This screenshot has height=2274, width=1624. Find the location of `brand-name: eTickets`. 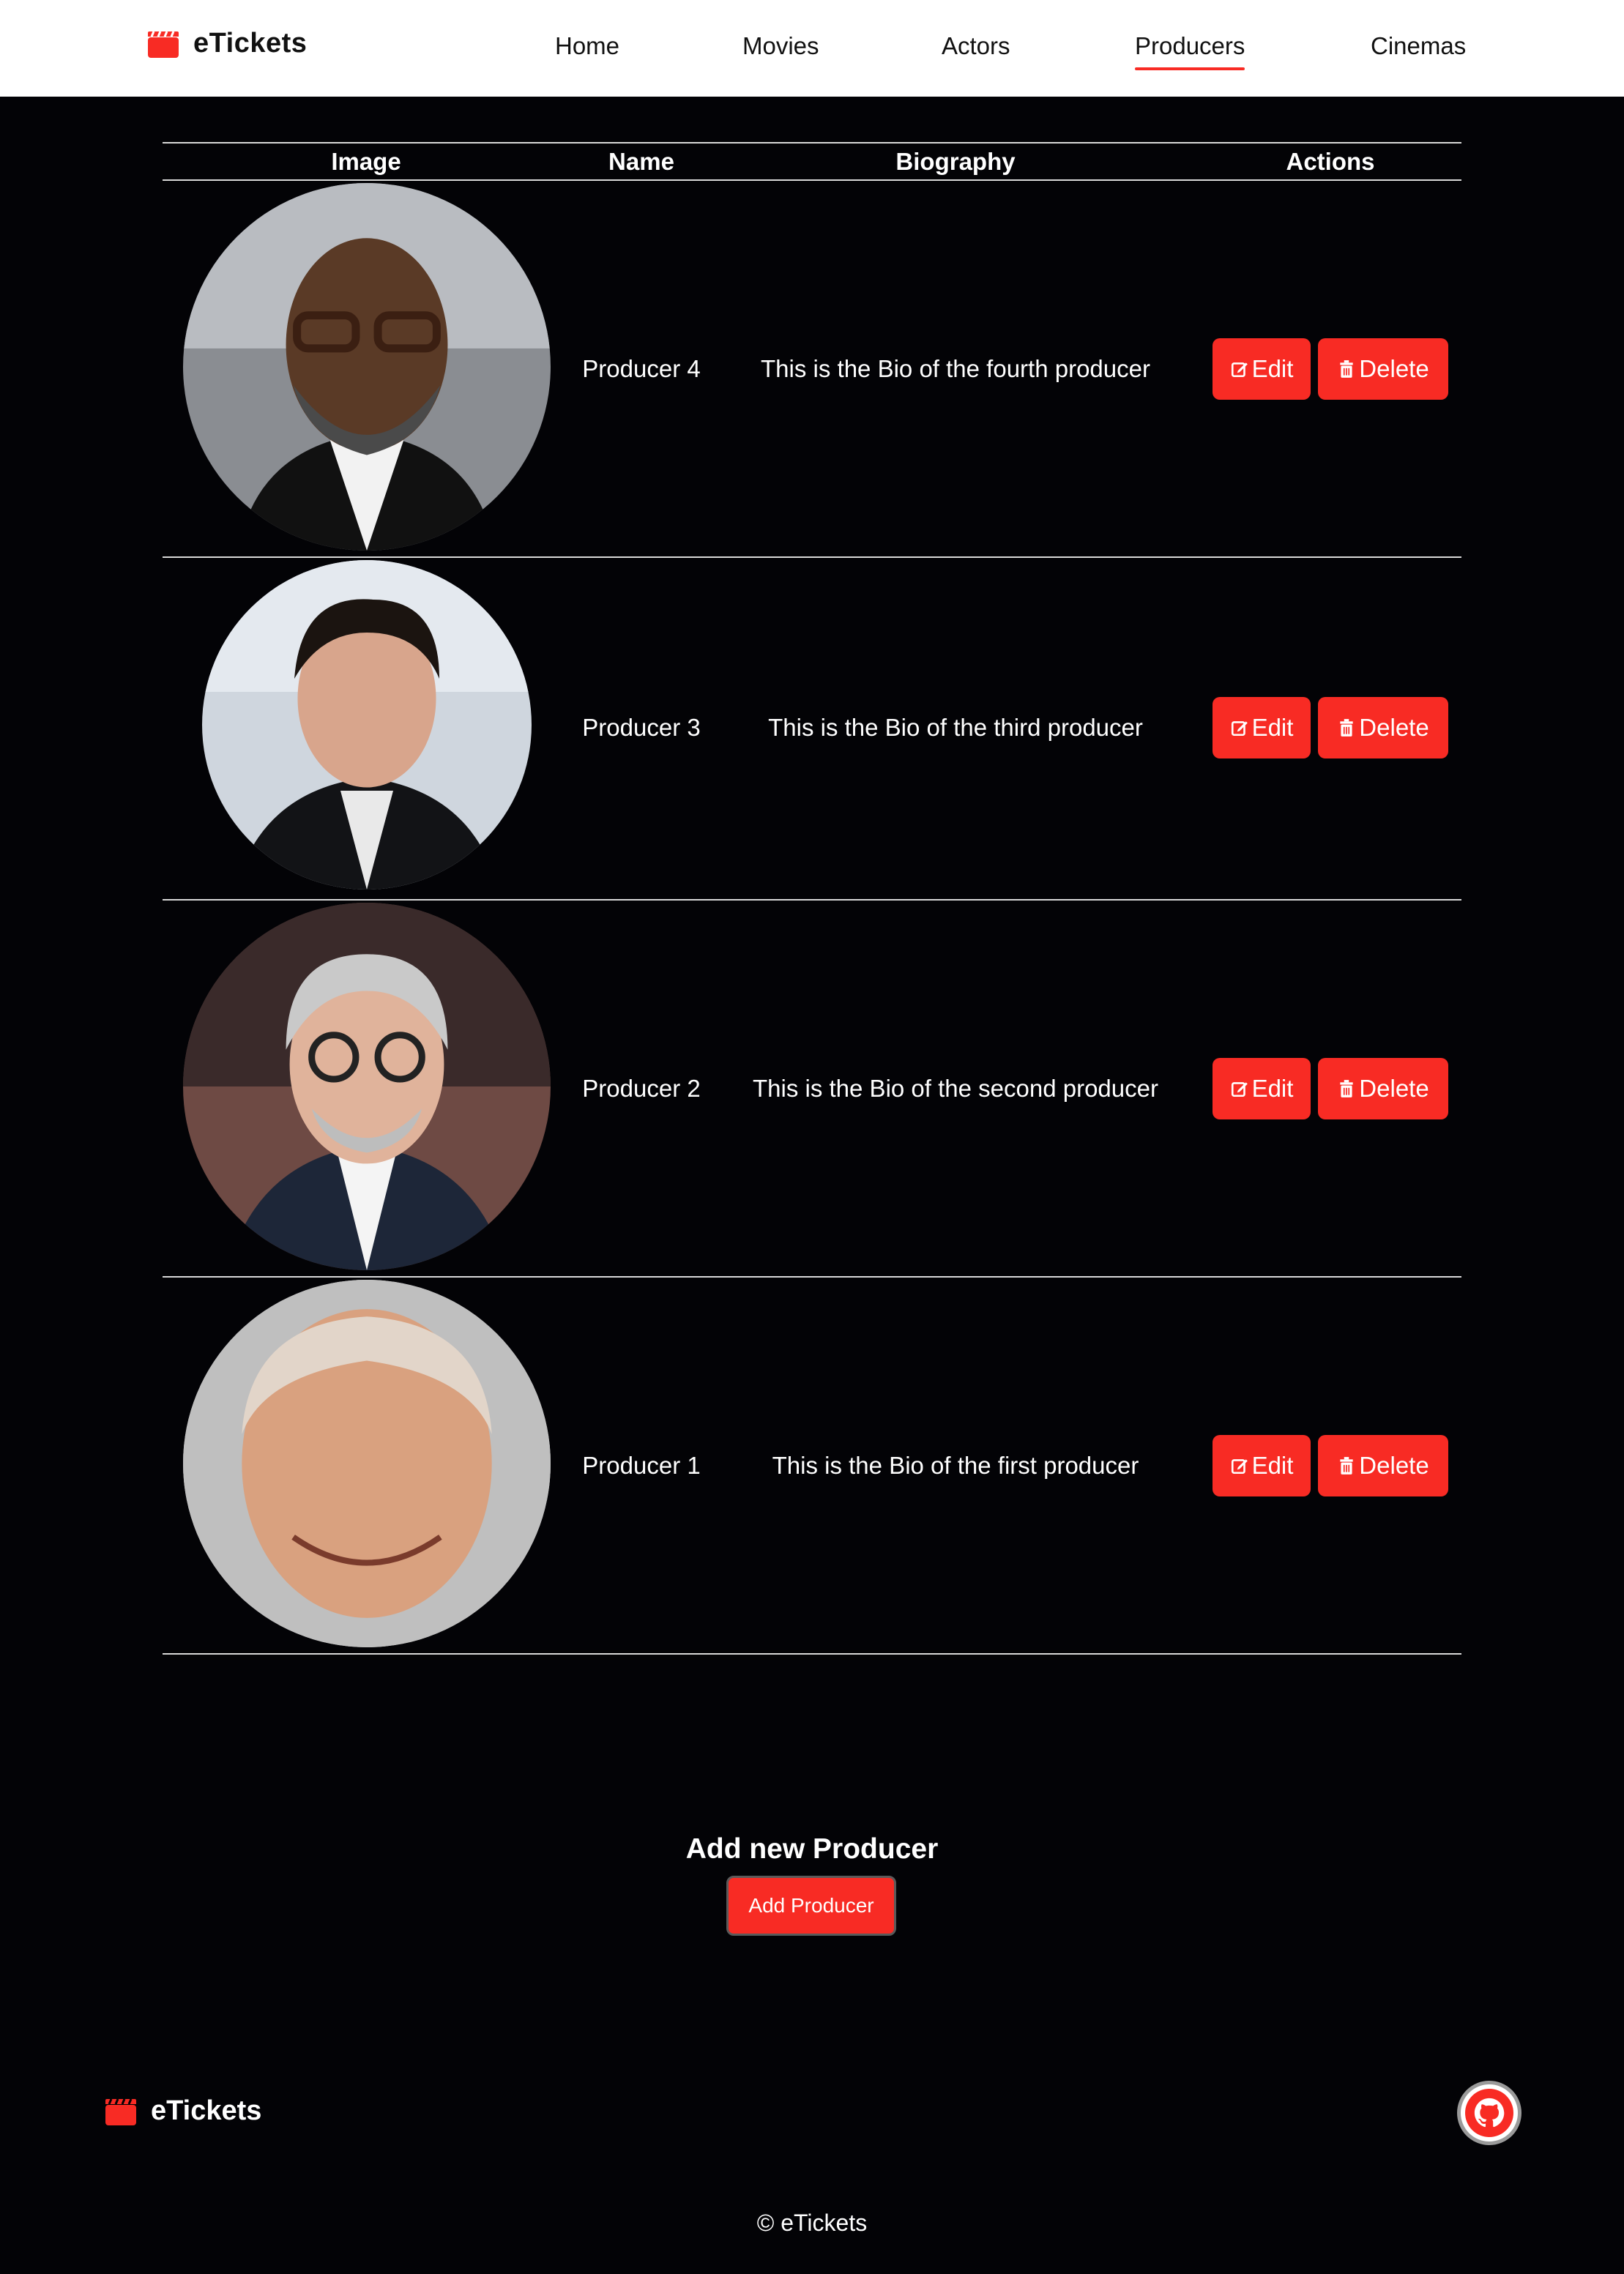

brand-name: eTickets is located at coordinates (250, 43).